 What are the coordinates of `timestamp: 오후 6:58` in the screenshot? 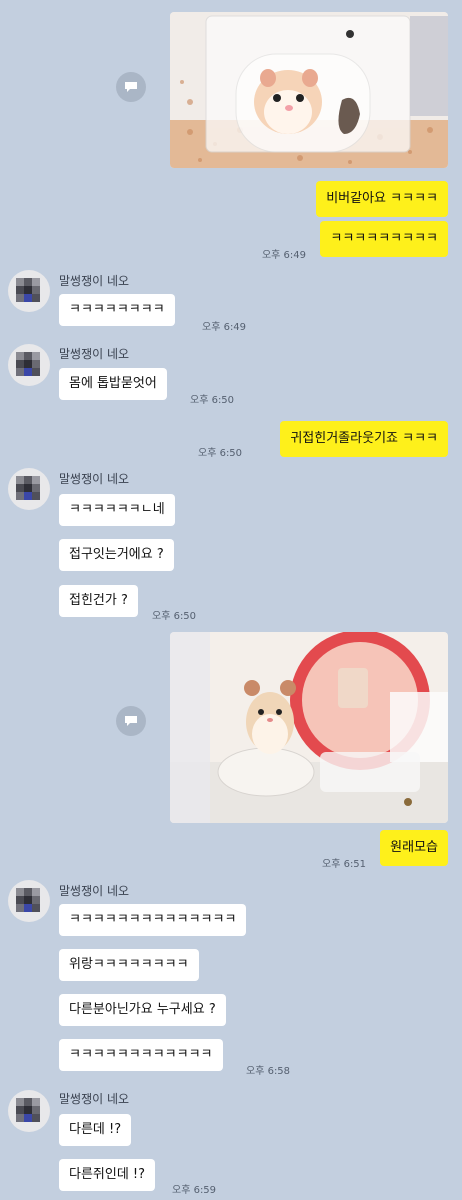 It's located at (268, 1071).